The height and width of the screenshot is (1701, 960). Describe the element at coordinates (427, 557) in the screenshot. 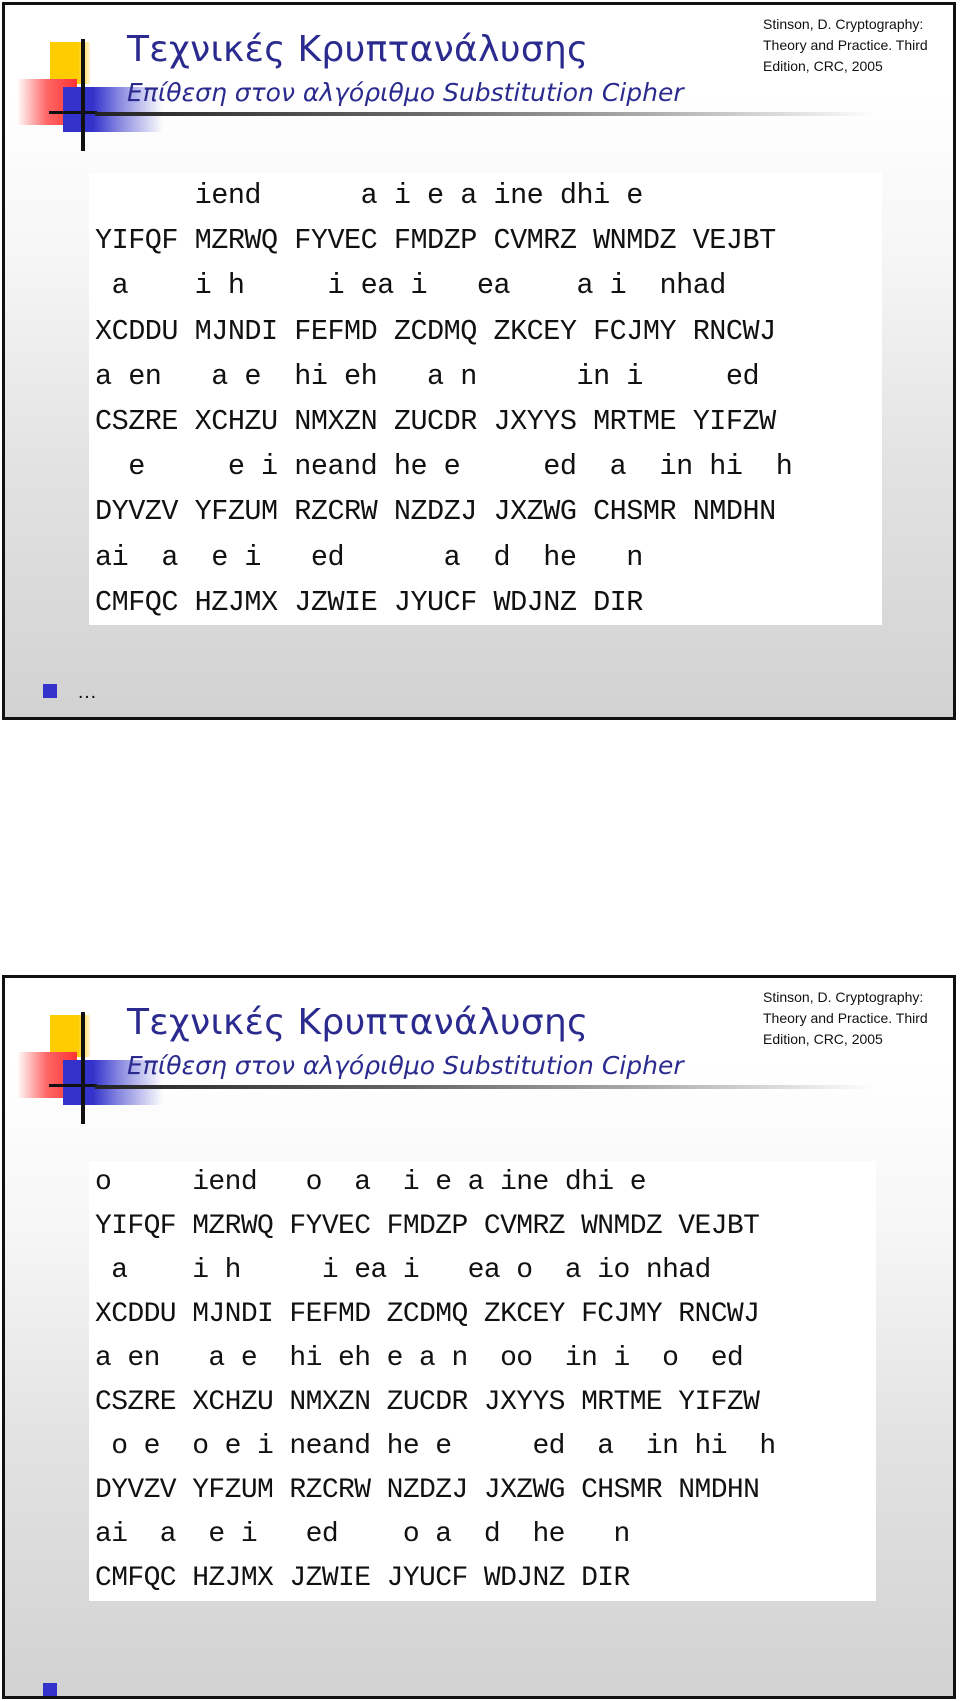

I see `plaintext-row: ai a e i ed a d he n` at that location.